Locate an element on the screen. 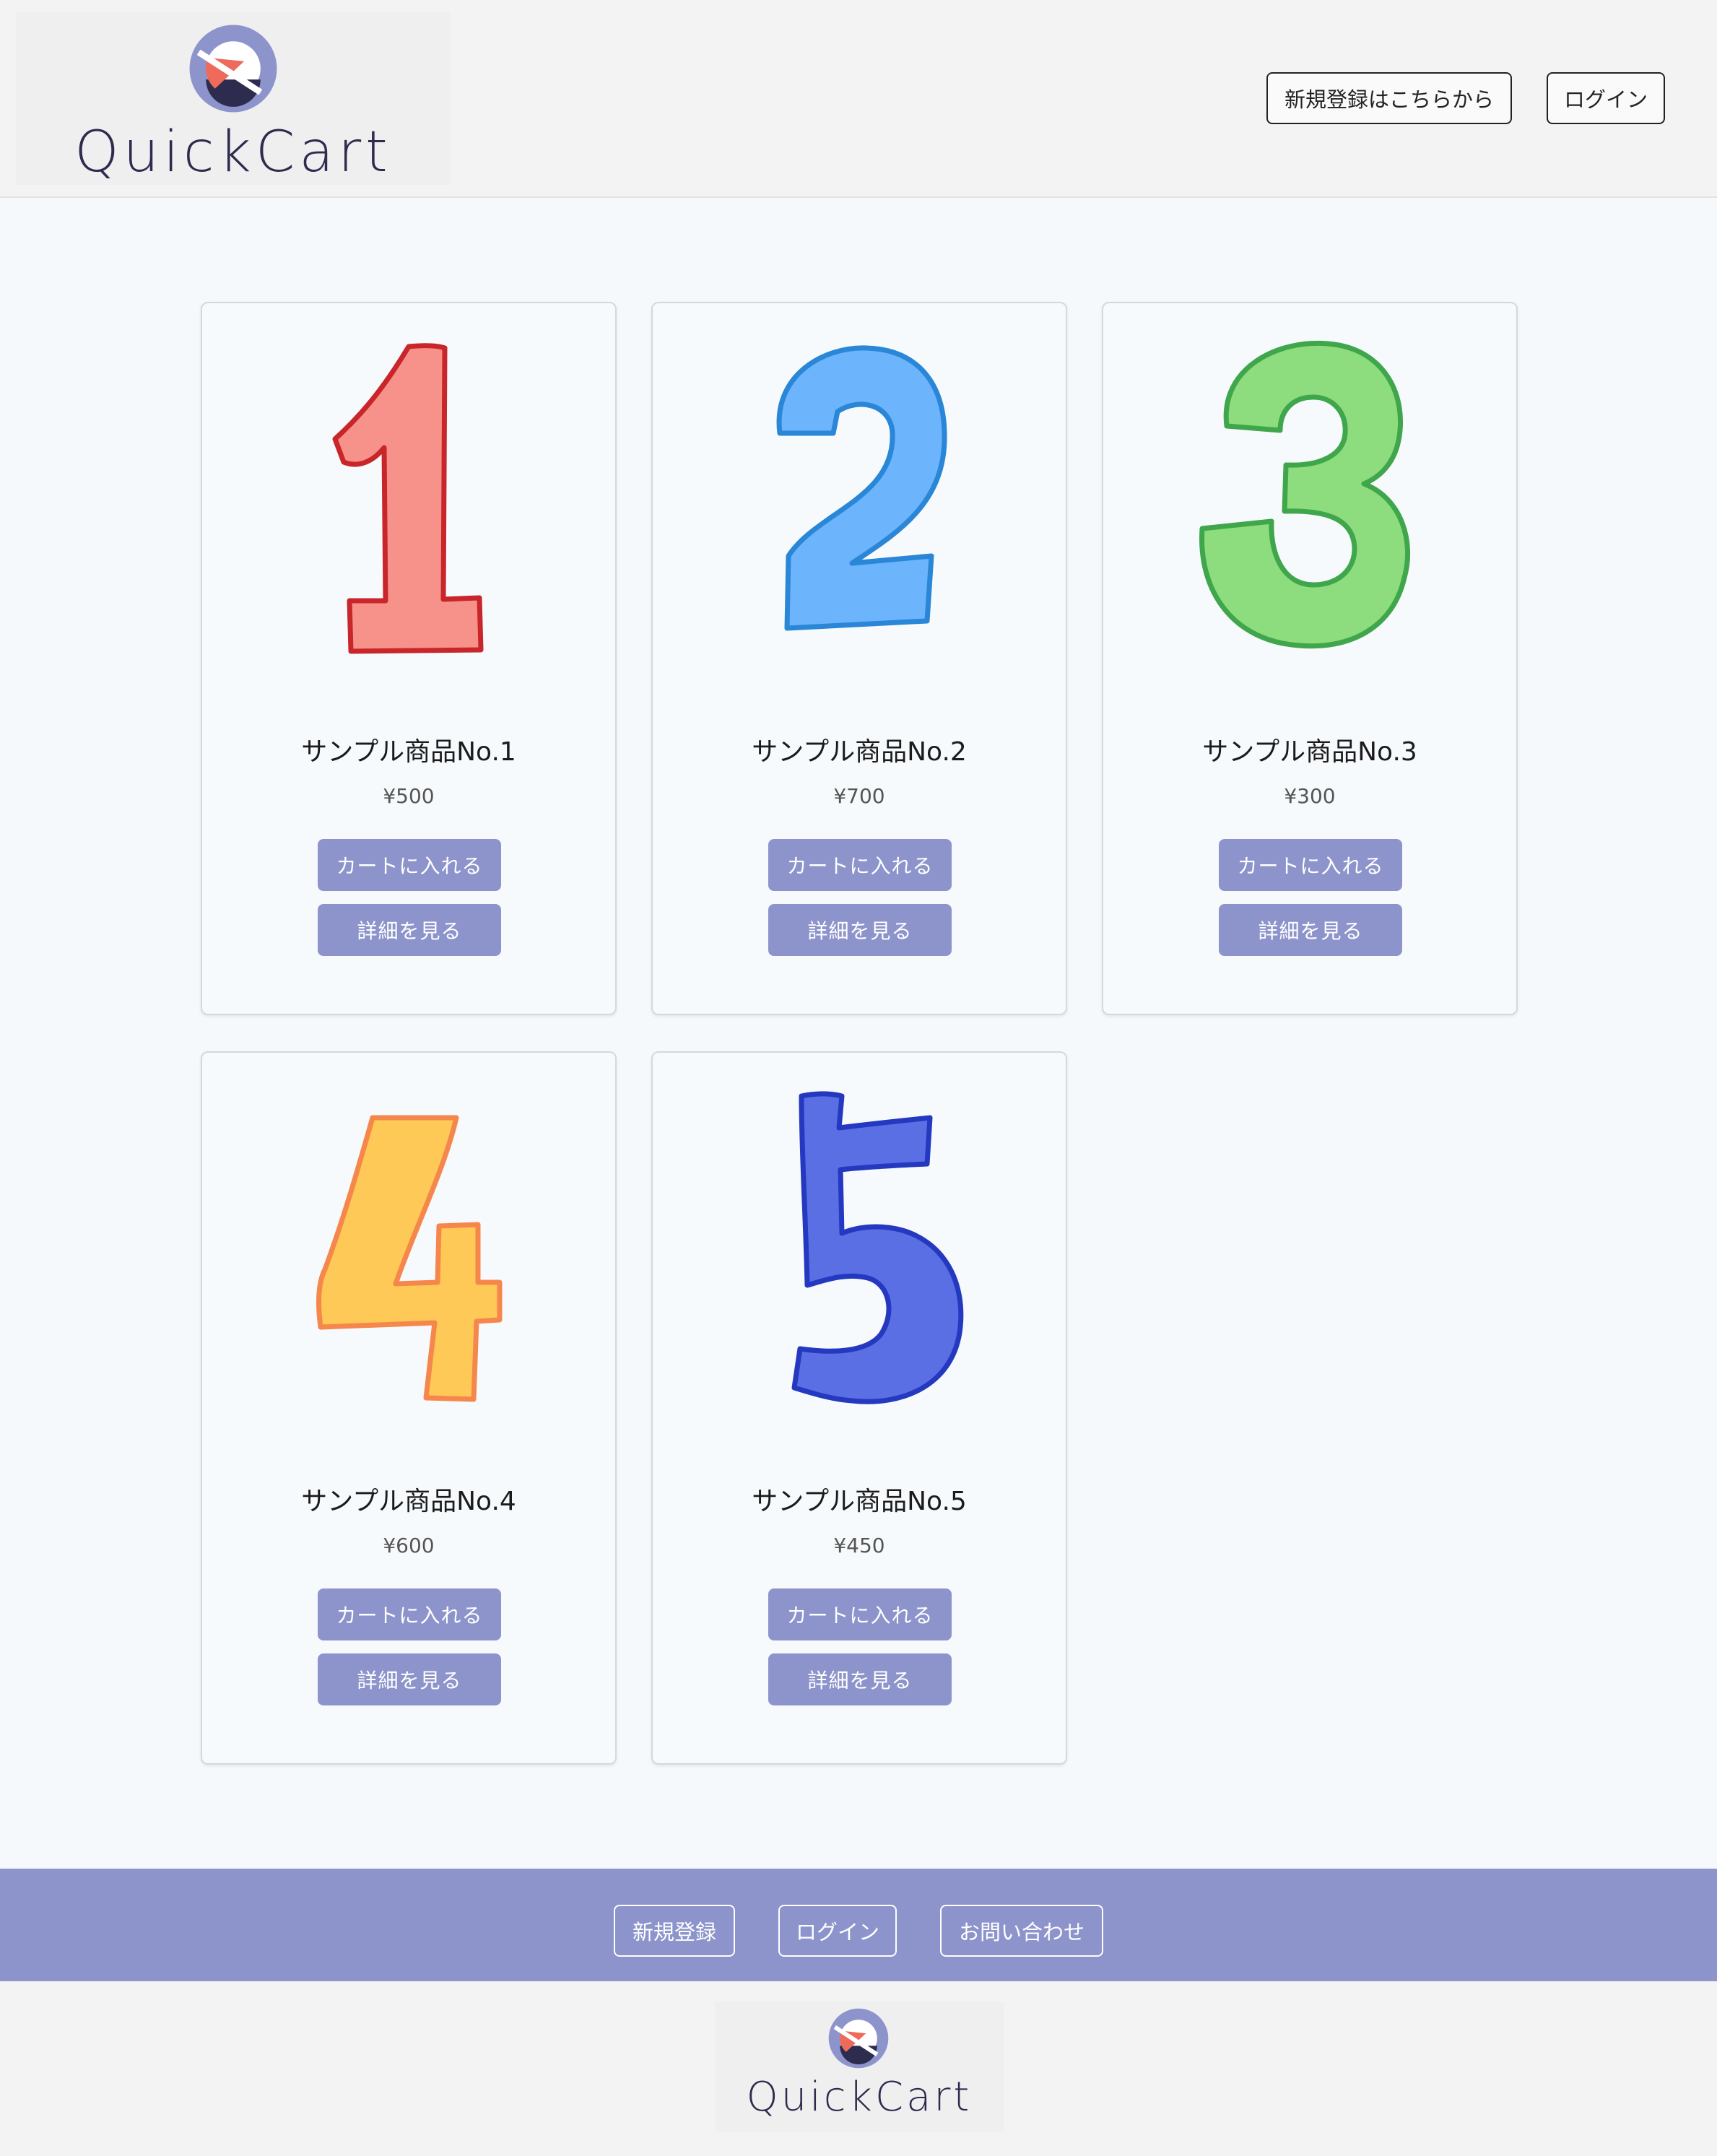  number-one-icon is located at coordinates (408, 498).